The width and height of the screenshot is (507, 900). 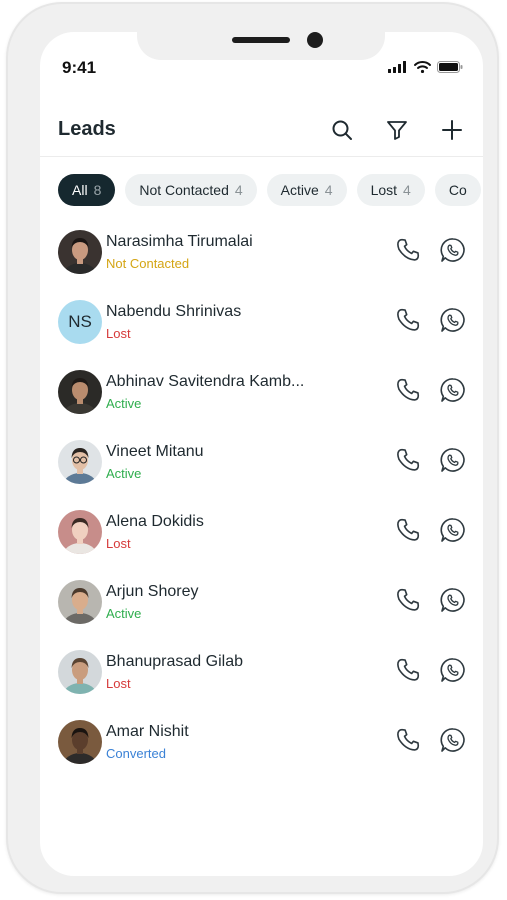 I want to click on header: Leads, so click(x=261, y=130).